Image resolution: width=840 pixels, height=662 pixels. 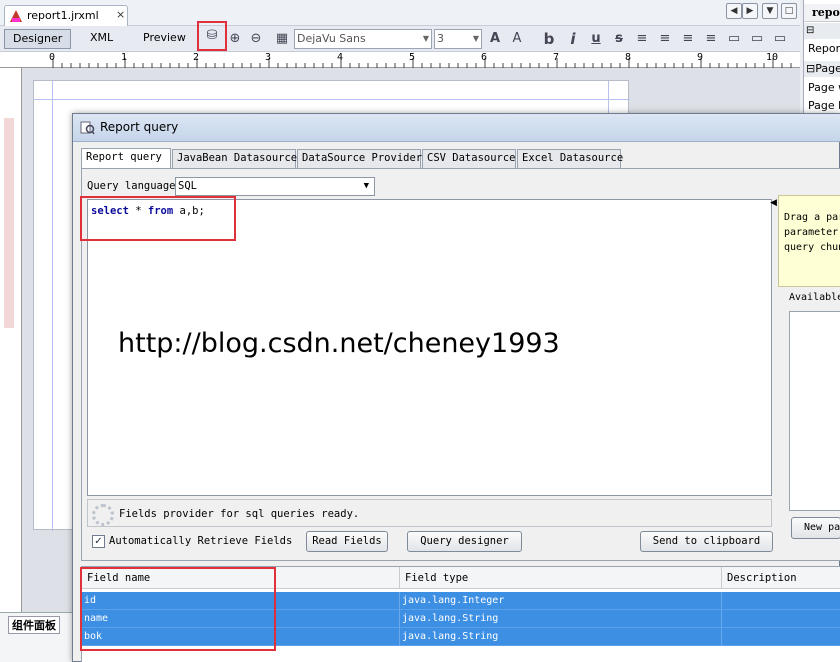 What do you see at coordinates (780, 39) in the screenshot?
I see `align-bottom-icon: ▭` at bounding box center [780, 39].